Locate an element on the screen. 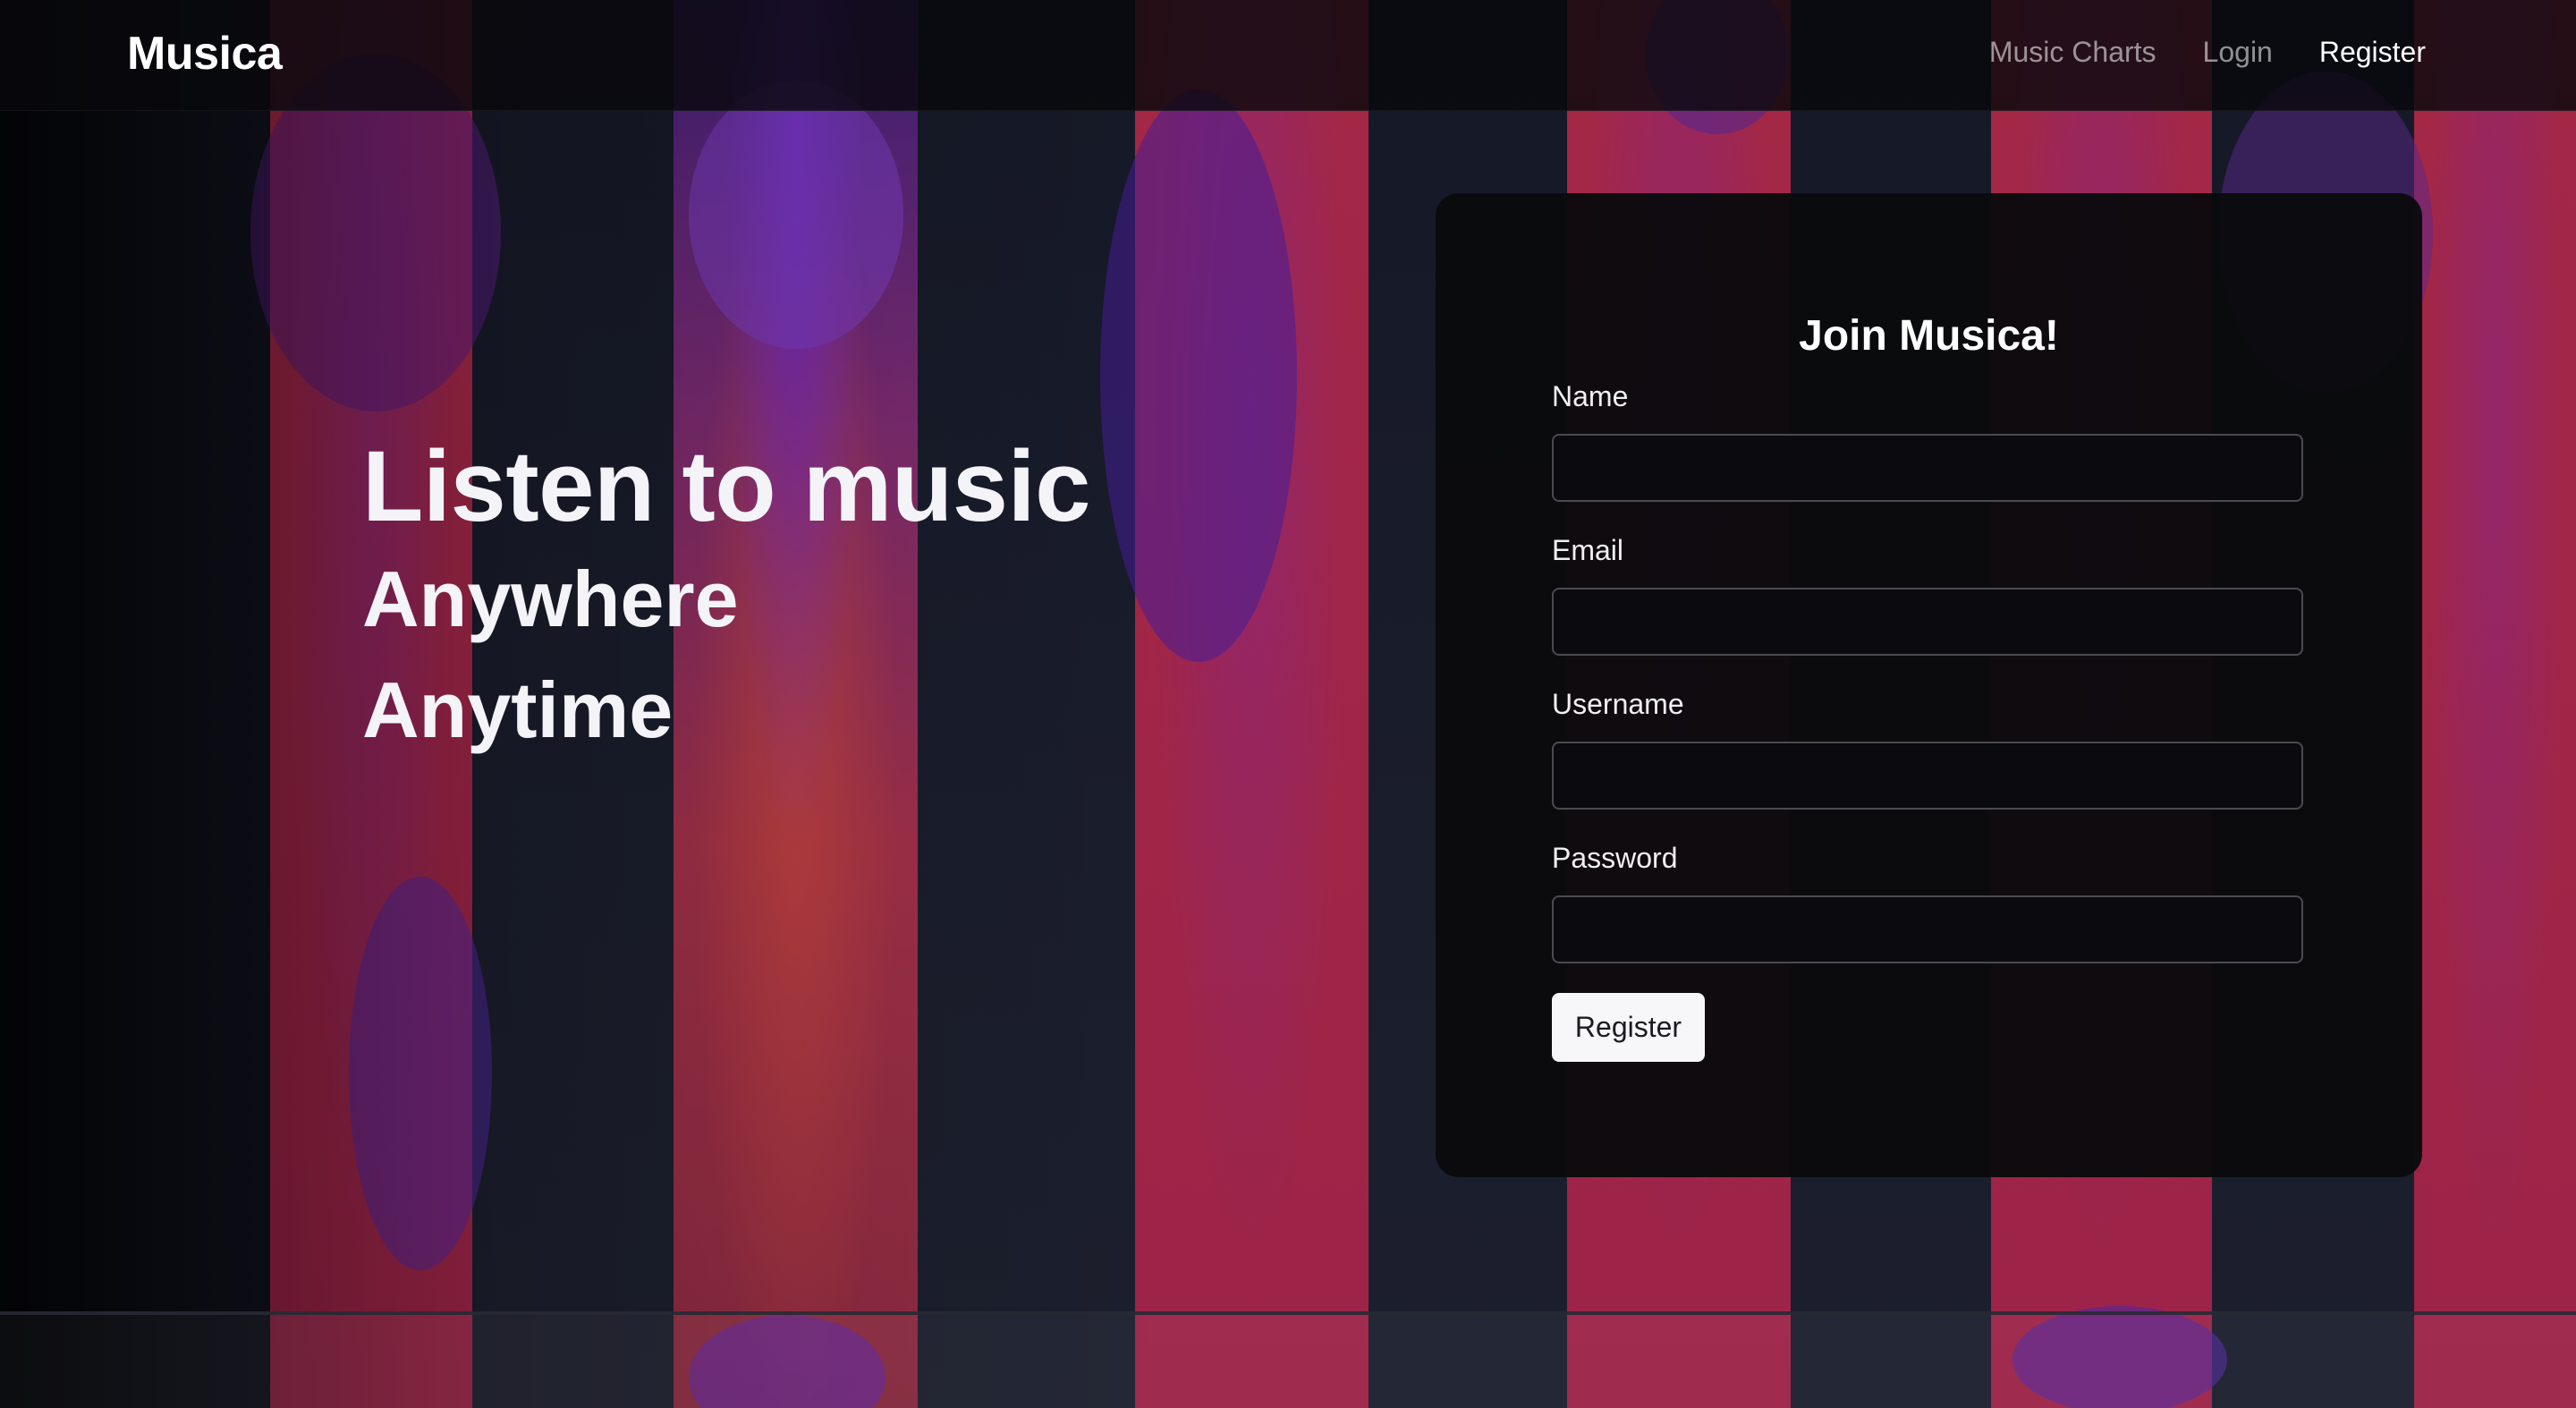  register-button: Register is located at coordinates (1628, 1027).